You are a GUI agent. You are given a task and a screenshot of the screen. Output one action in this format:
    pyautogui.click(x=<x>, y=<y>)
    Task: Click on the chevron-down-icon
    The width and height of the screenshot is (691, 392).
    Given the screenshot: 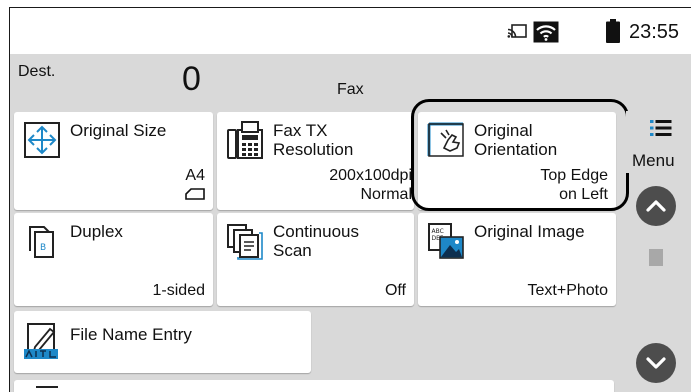 What is the action you would take?
    pyautogui.click(x=656, y=363)
    